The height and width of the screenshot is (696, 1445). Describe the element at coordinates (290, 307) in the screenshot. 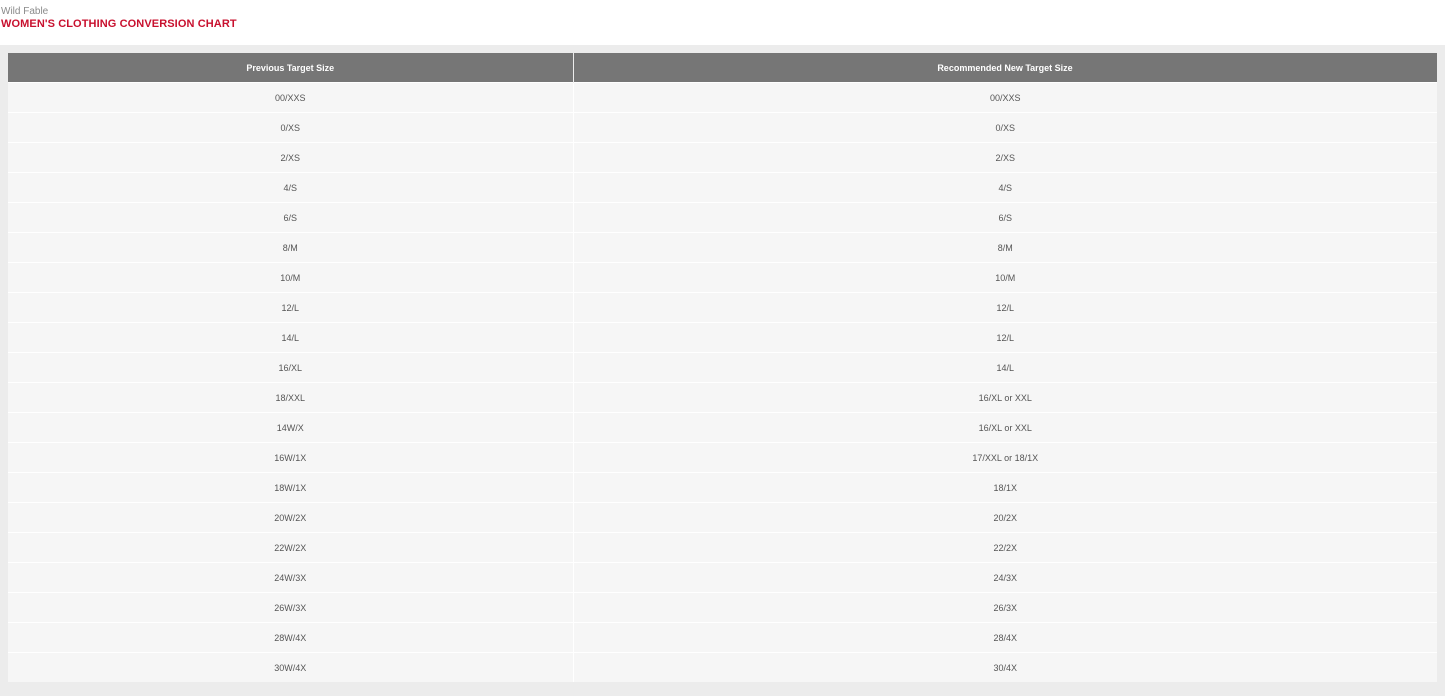

I see `previous-size-cell: 12/L` at that location.